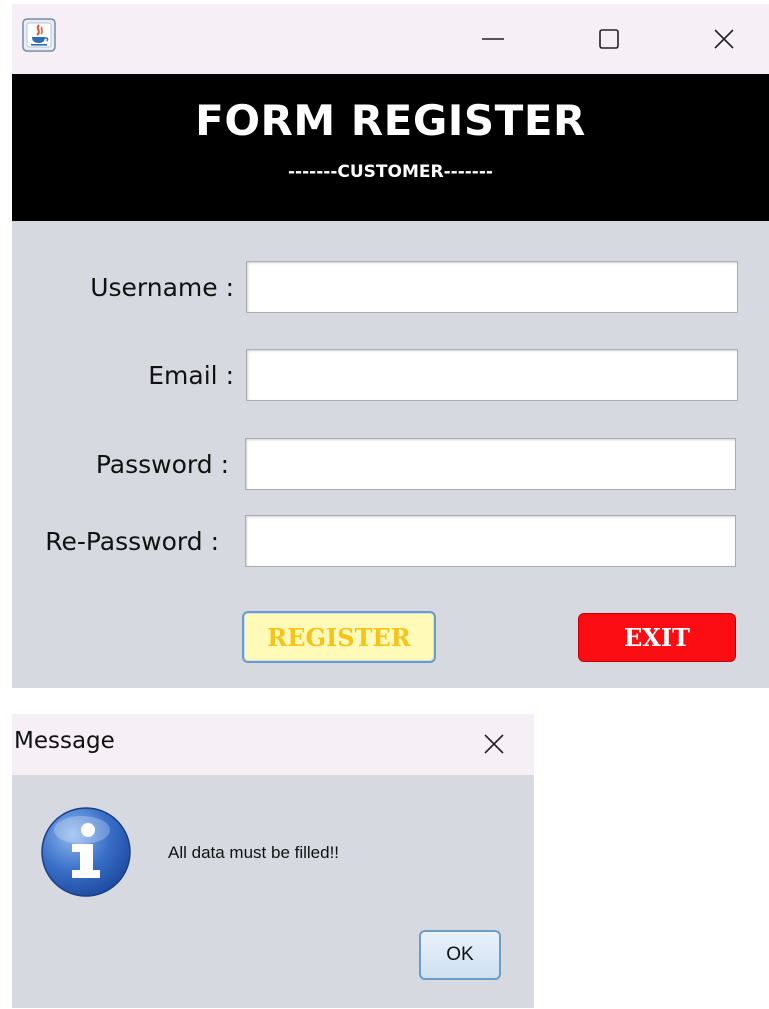 The image size is (769, 1009). What do you see at coordinates (162, 287) in the screenshot?
I see `username-label: Username :` at bounding box center [162, 287].